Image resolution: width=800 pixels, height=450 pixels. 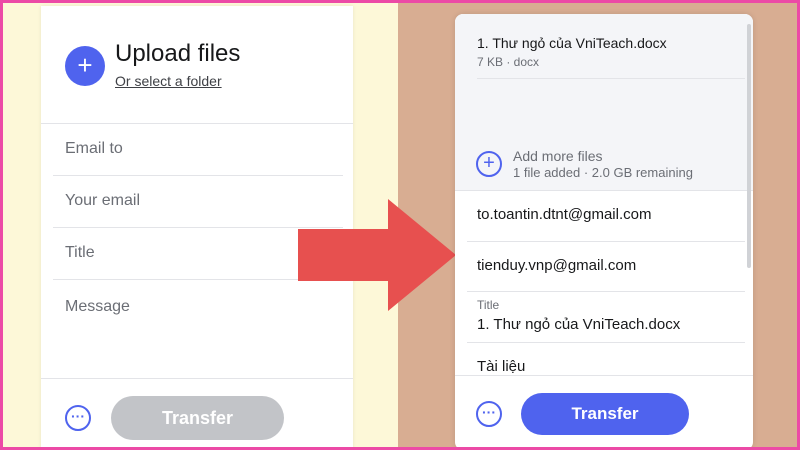 I want to click on your-email-value: tienduy.vnp@gmail.com, so click(x=556, y=265).